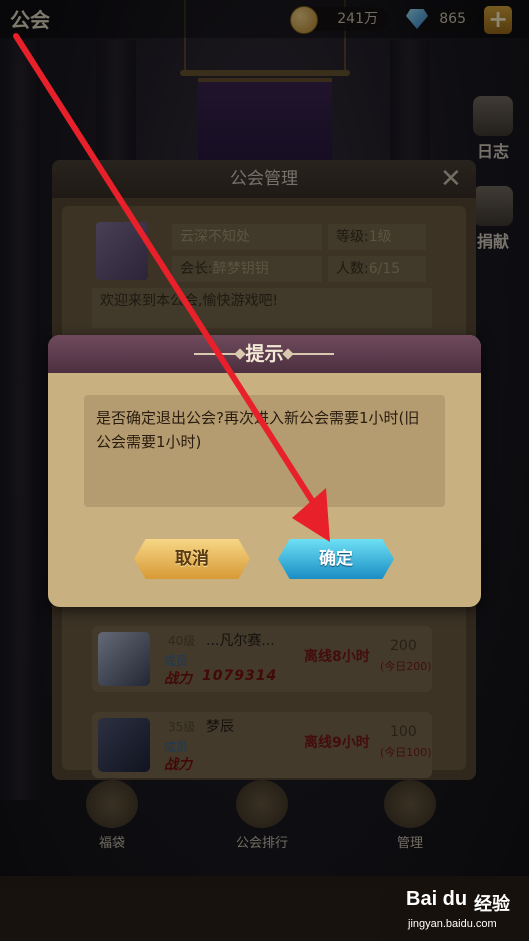  Describe the element at coordinates (492, 904) in the screenshot. I see `watermark-name: 经验` at that location.